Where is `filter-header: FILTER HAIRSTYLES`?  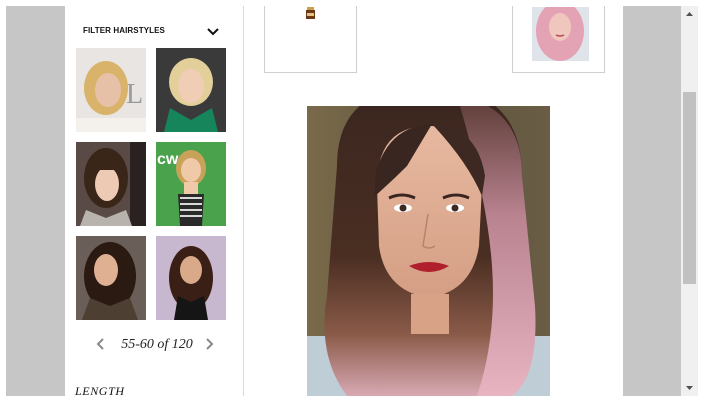
filter-header: FILTER HAIRSTYLES is located at coordinates (153, 32).